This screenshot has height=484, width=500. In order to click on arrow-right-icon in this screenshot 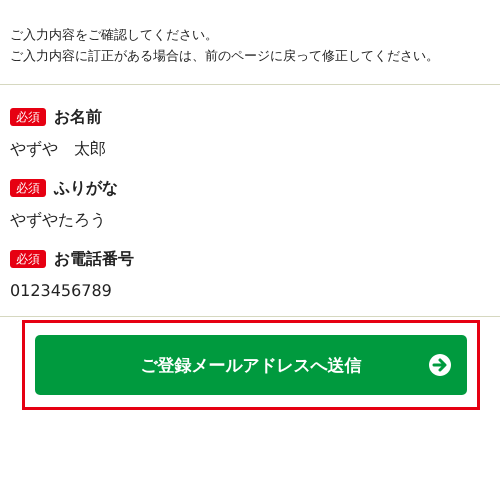, I will do `click(440, 365)`.